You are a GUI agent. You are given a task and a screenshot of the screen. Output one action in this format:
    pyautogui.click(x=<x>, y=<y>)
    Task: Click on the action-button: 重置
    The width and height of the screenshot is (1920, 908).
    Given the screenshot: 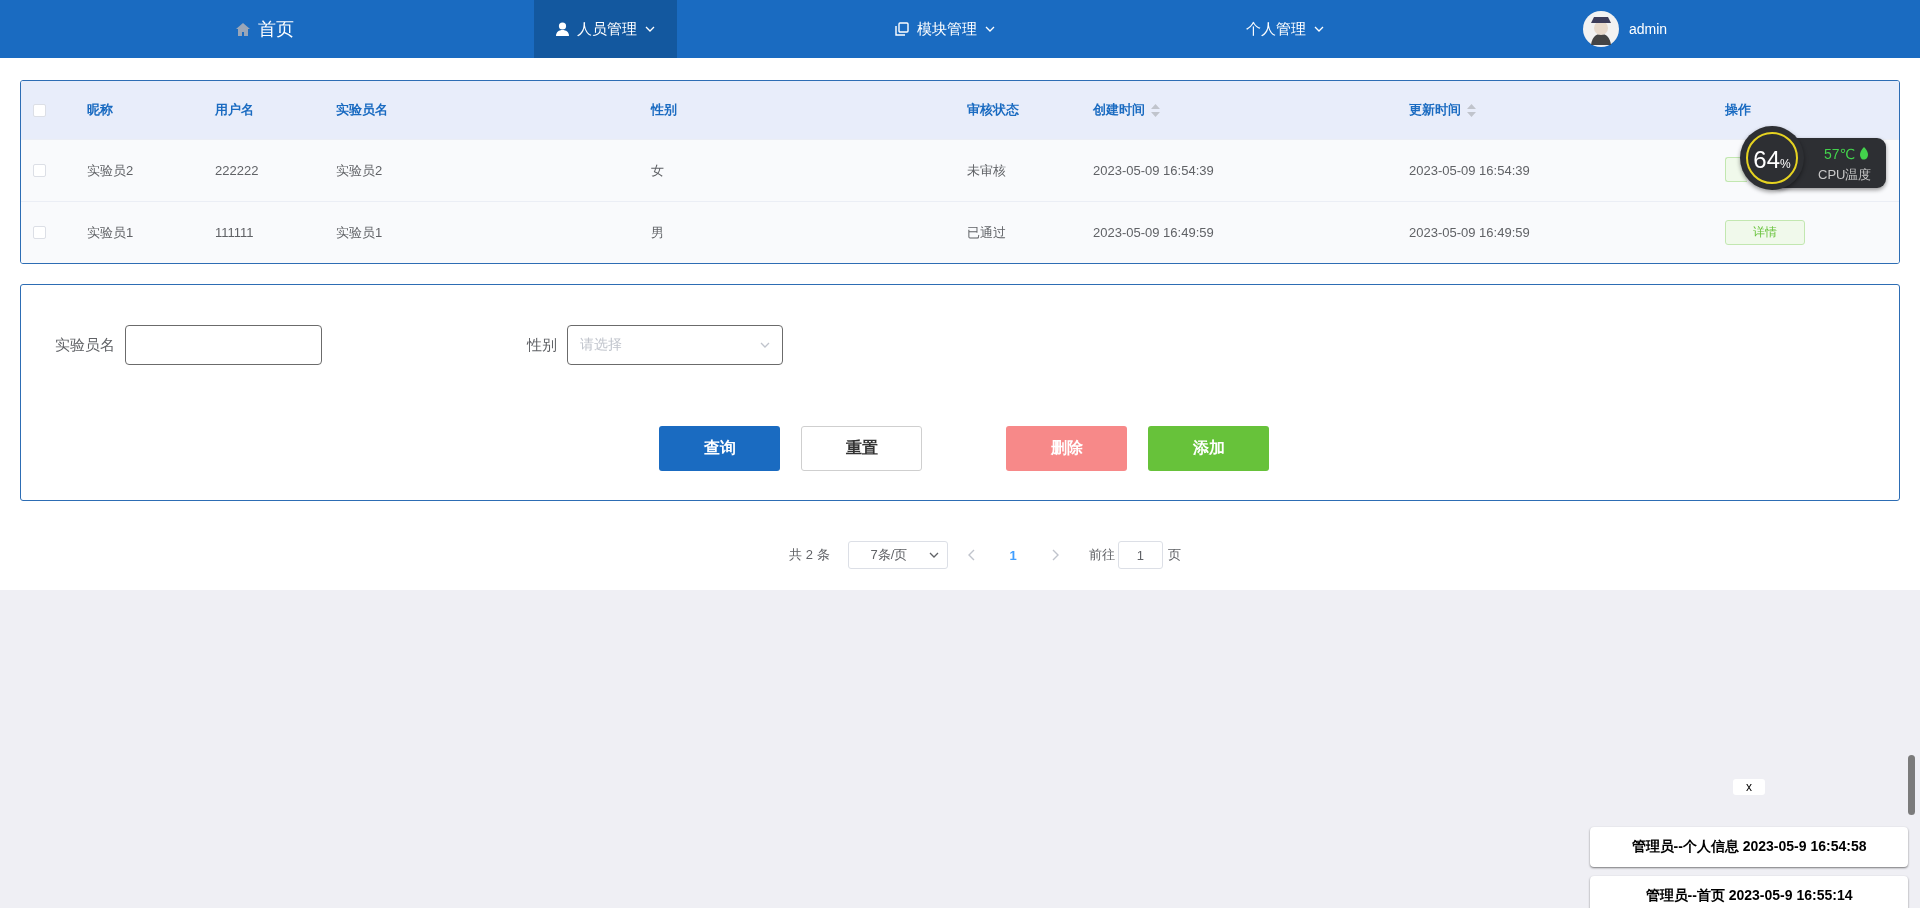 What is the action you would take?
    pyautogui.click(x=861, y=448)
    